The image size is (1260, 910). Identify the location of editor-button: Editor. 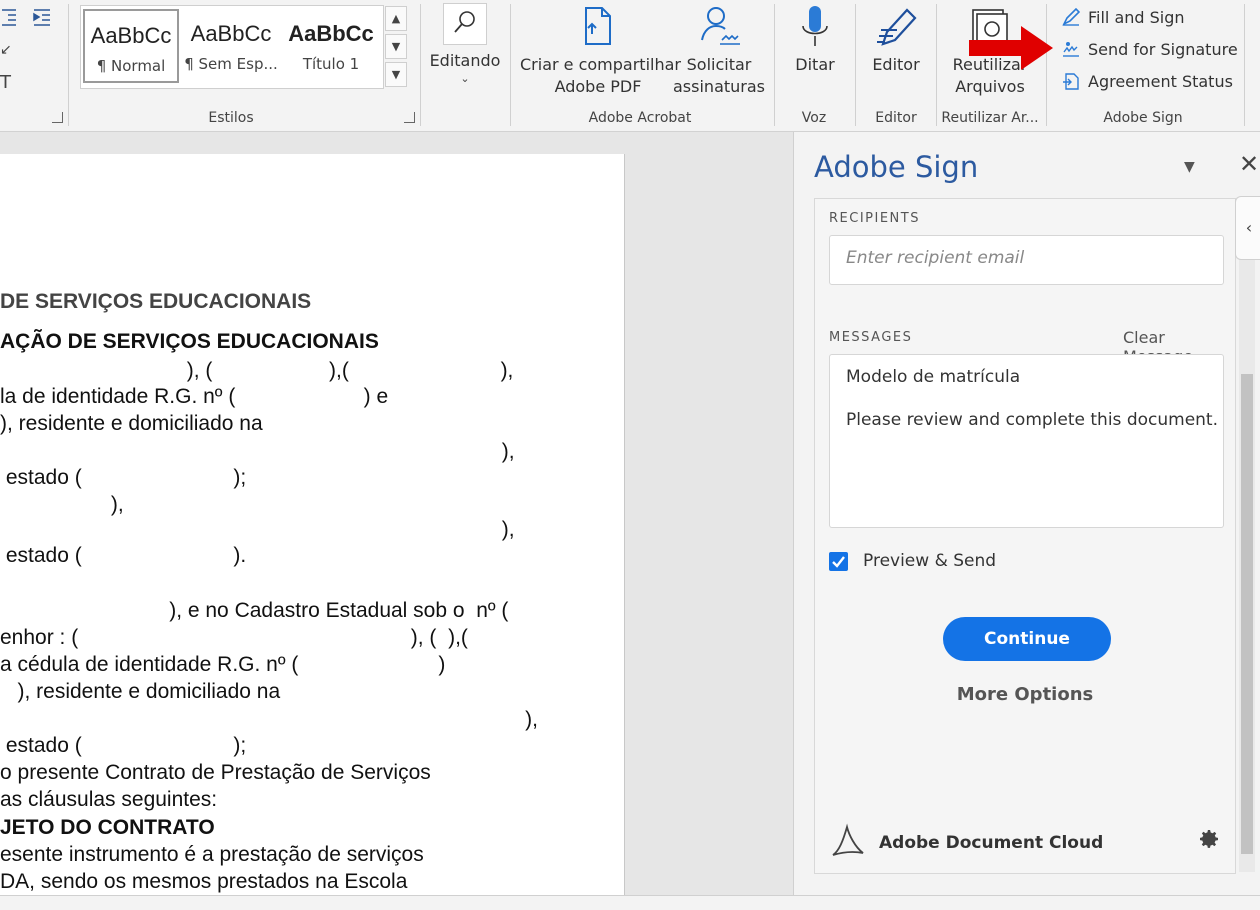
(896, 40).